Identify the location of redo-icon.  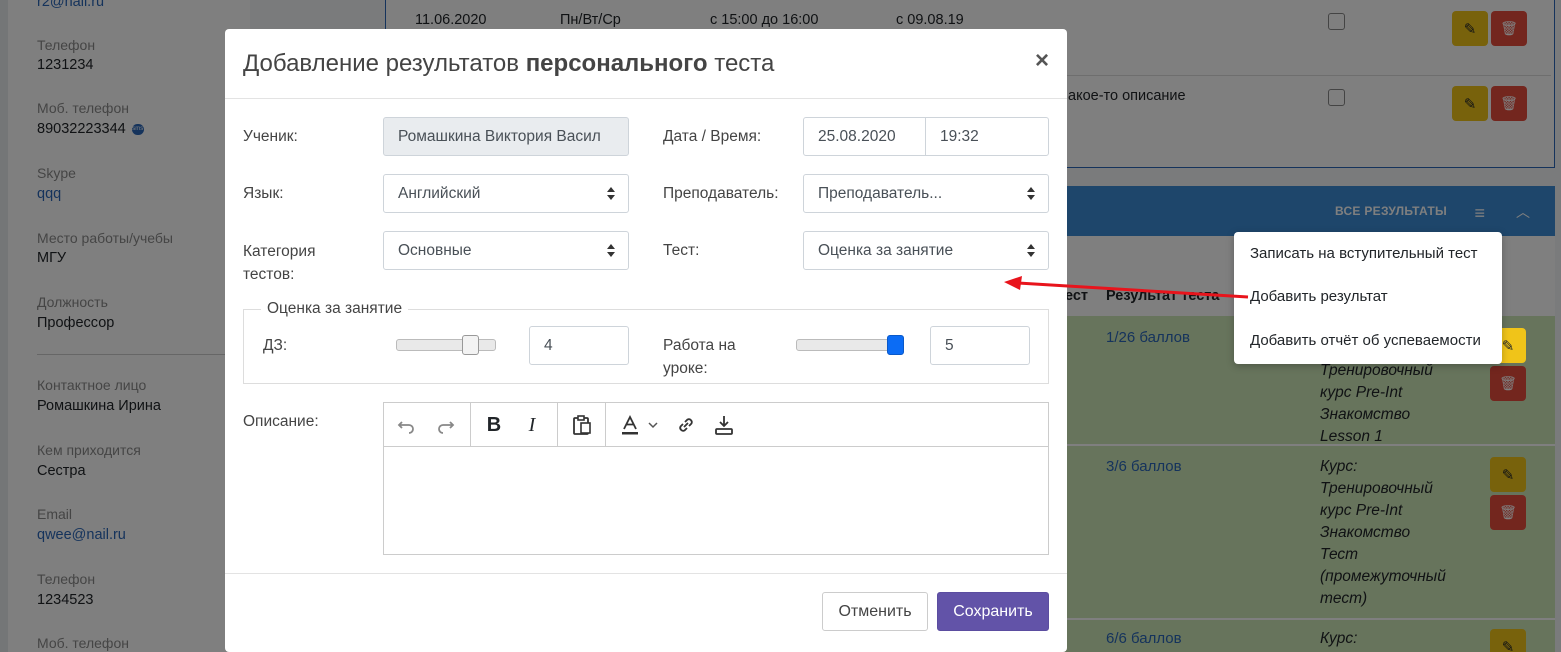
(446, 425).